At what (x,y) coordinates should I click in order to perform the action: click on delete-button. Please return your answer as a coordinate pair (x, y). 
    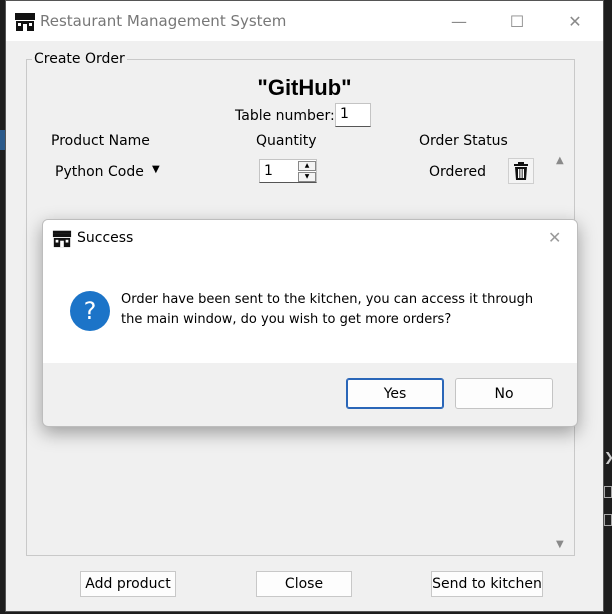
    Looking at the image, I should click on (521, 171).